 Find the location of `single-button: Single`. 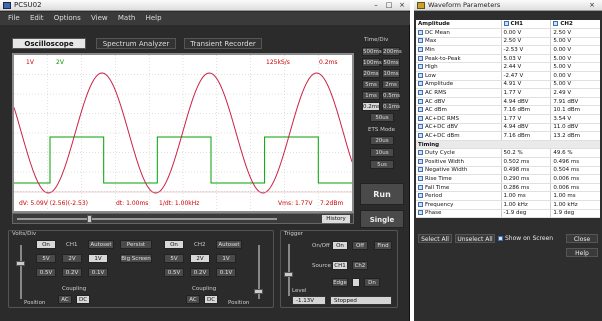

single-button: Single is located at coordinates (382, 219).